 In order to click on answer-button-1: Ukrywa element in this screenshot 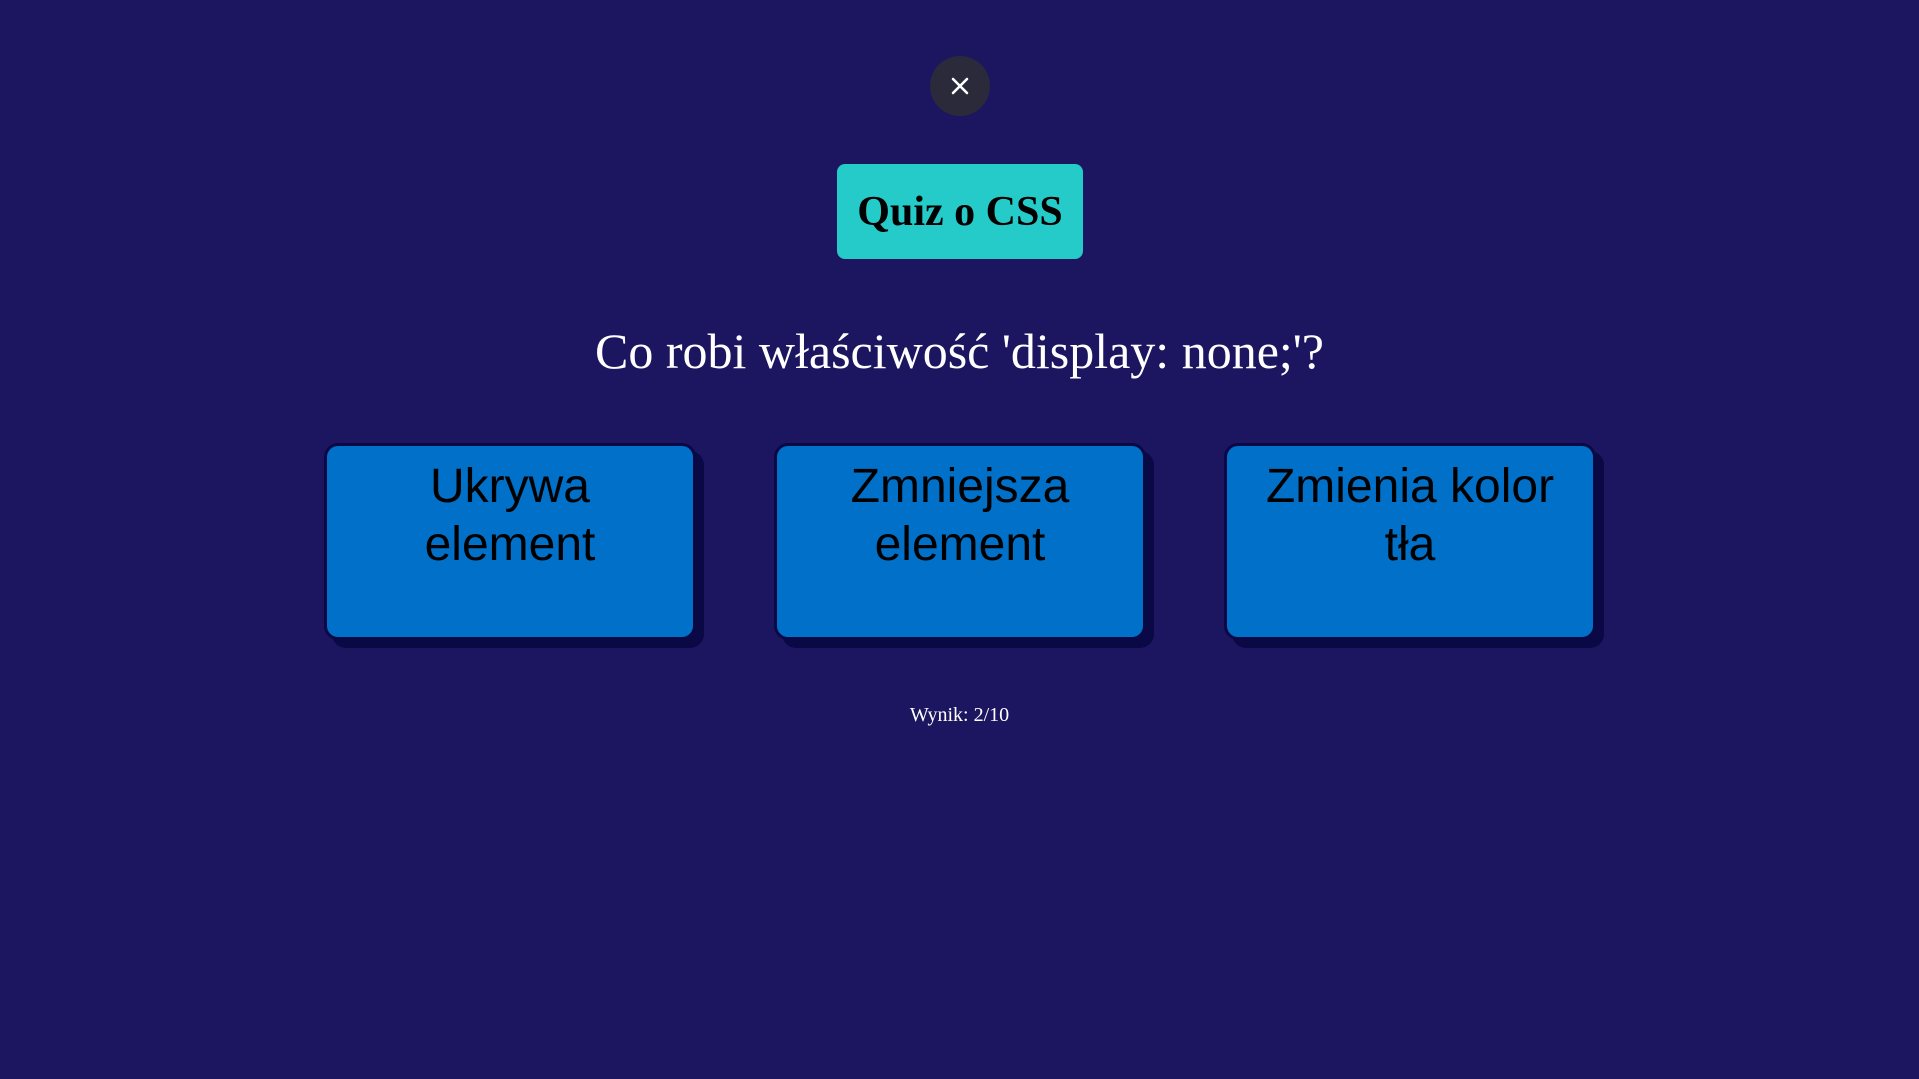, I will do `click(510, 541)`.